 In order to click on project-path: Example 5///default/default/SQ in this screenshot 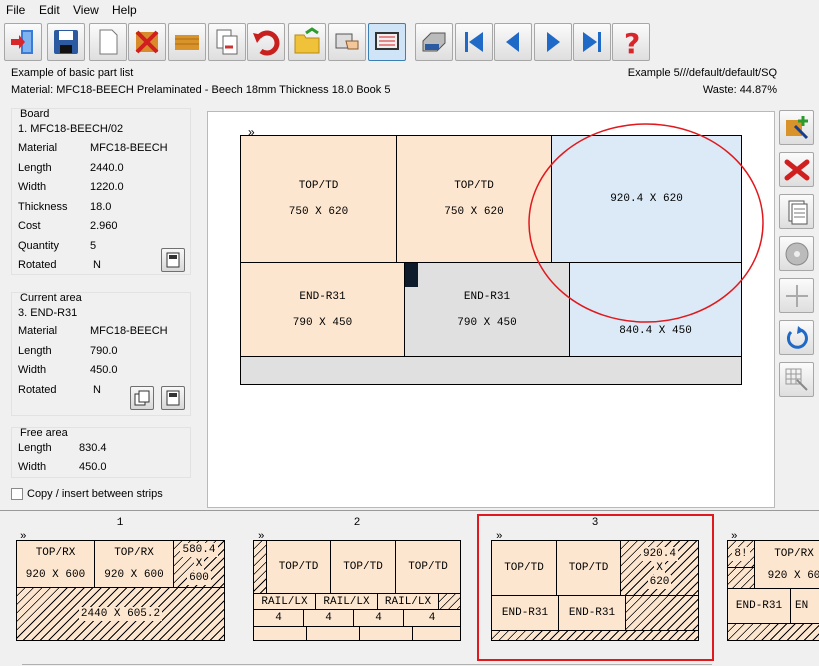, I will do `click(702, 73)`.